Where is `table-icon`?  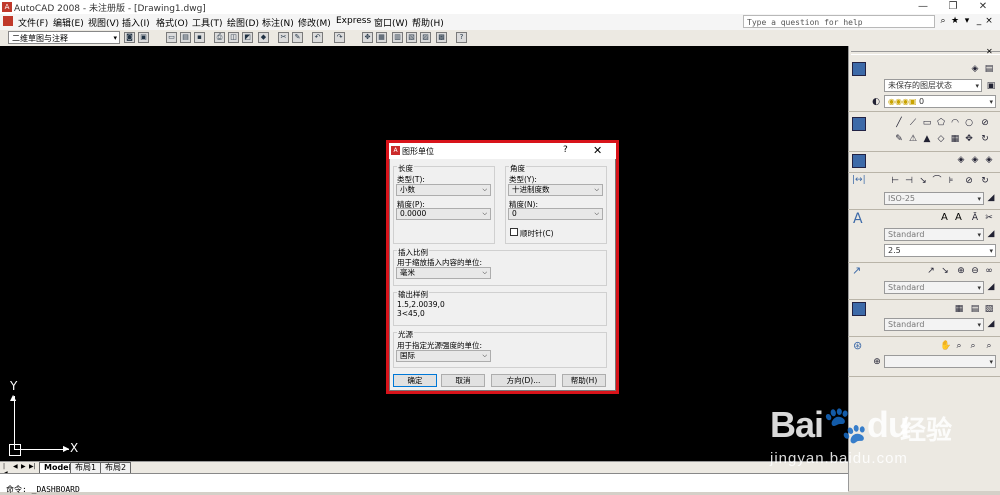 table-icon is located at coordinates (859, 309).